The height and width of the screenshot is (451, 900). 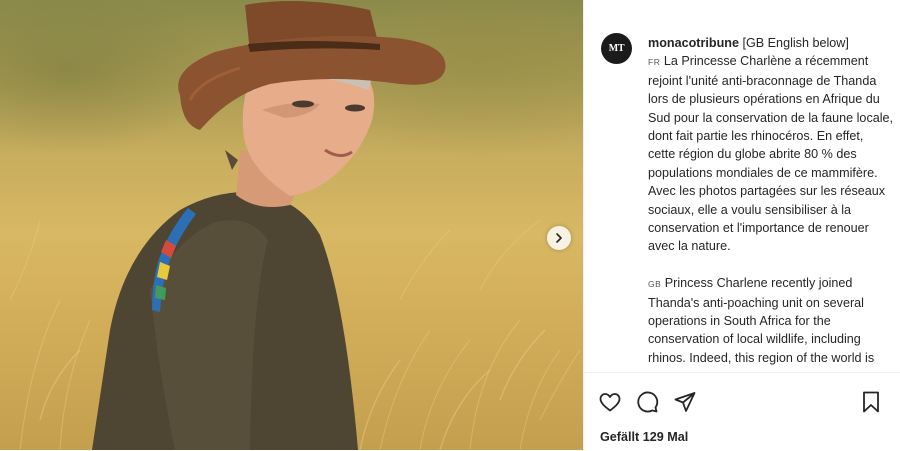 I want to click on flag-fr: FR, so click(x=654, y=62).